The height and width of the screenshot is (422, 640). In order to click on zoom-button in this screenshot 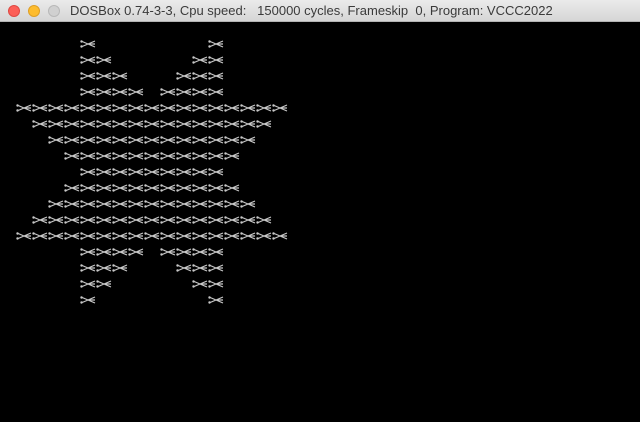, I will do `click(54, 11)`.